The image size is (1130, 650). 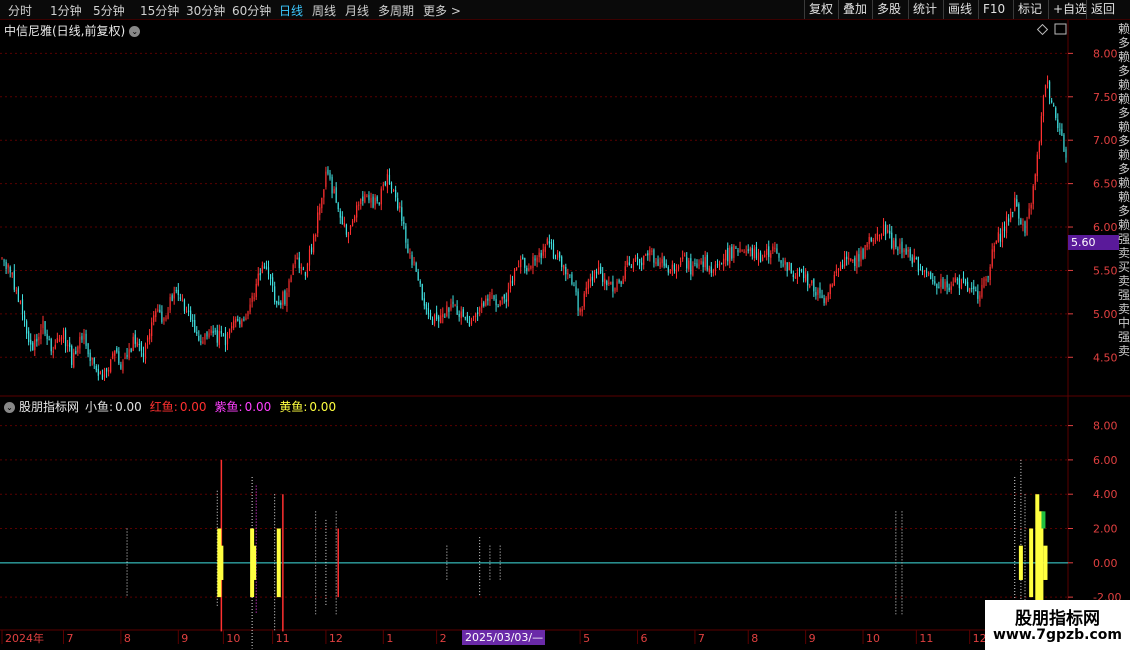 I want to click on main-y-tick-label: 7.00, so click(x=1105, y=140).